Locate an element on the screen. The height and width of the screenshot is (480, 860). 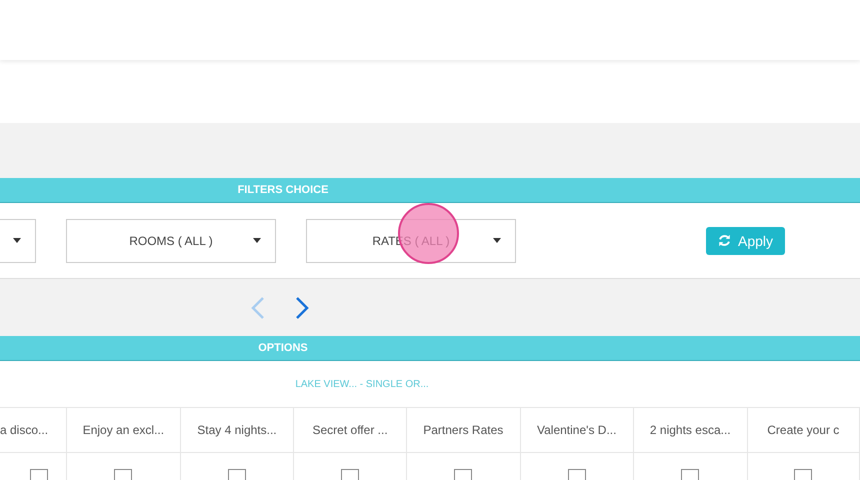
next-button is located at coordinates (302, 308).